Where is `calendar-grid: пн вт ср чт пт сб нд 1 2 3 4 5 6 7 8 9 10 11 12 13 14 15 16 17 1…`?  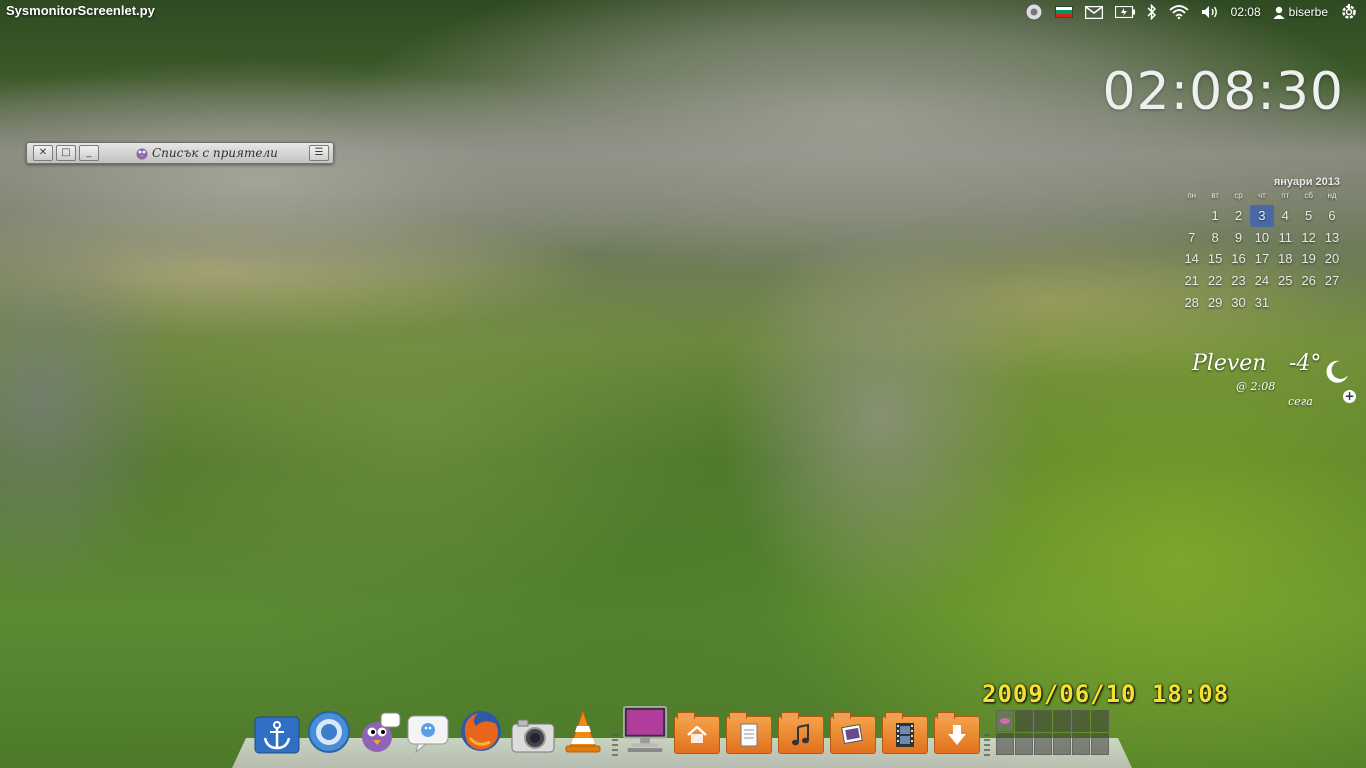 calendar-grid: пн вт ср чт пт сб нд 1 2 3 4 5 6 7 8 9 10 11 12 13 14 15 16 17 1… is located at coordinates (1262, 252).